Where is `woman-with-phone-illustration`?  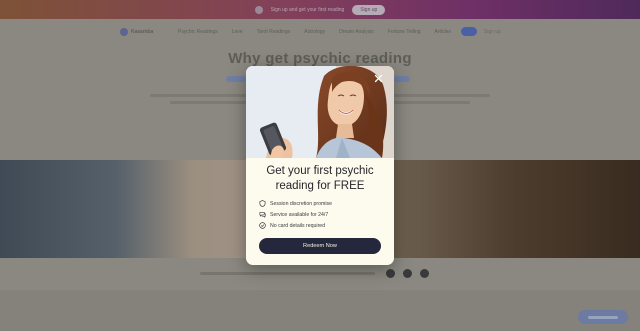 woman-with-phone-illustration is located at coordinates (320, 112).